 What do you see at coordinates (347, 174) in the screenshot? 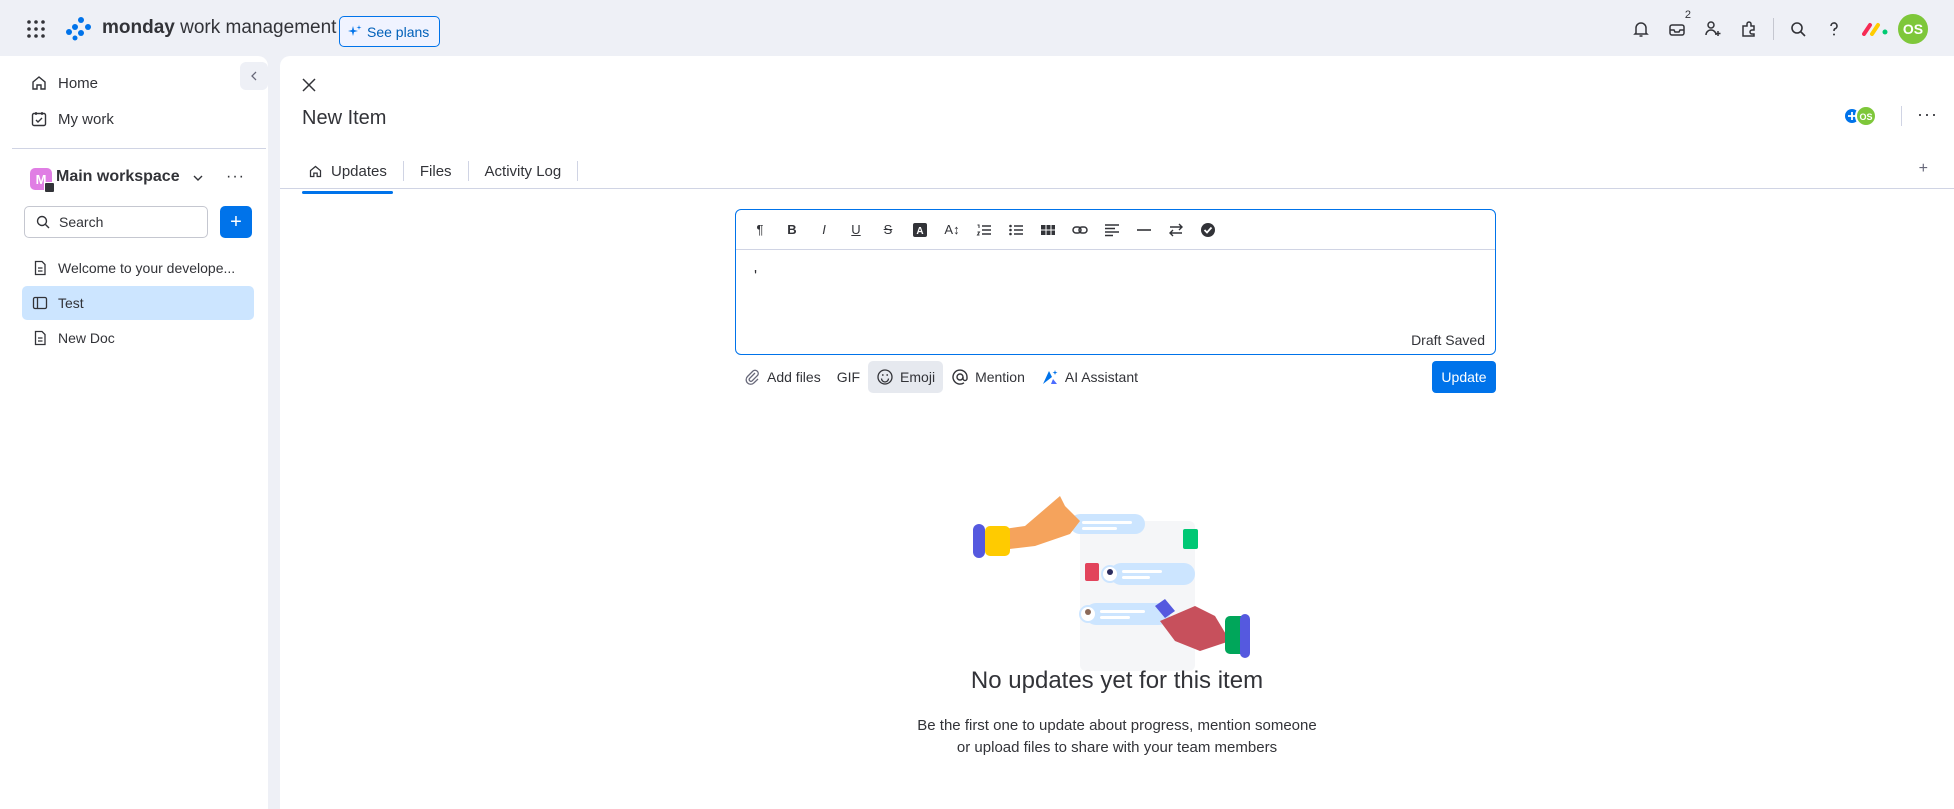
I see `tab-updates: Updates` at bounding box center [347, 174].